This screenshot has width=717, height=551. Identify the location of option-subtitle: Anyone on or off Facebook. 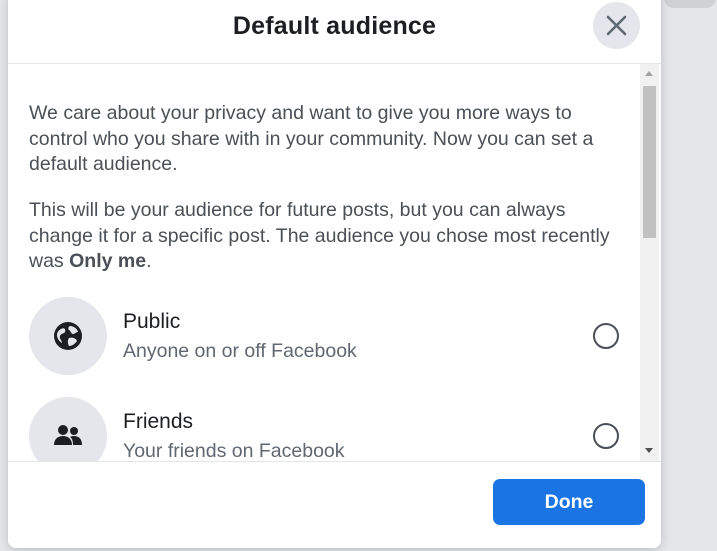
(240, 351).